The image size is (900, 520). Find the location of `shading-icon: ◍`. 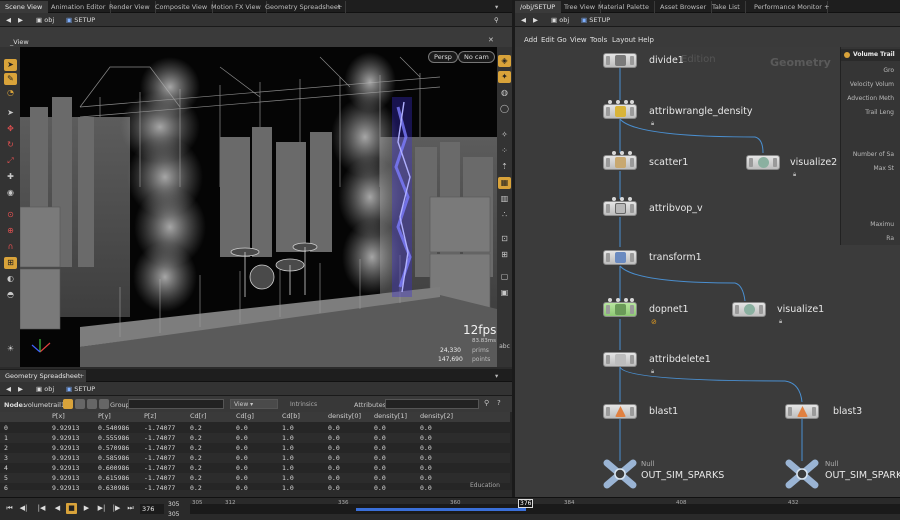

shading-icon: ◍ is located at coordinates (504, 93).